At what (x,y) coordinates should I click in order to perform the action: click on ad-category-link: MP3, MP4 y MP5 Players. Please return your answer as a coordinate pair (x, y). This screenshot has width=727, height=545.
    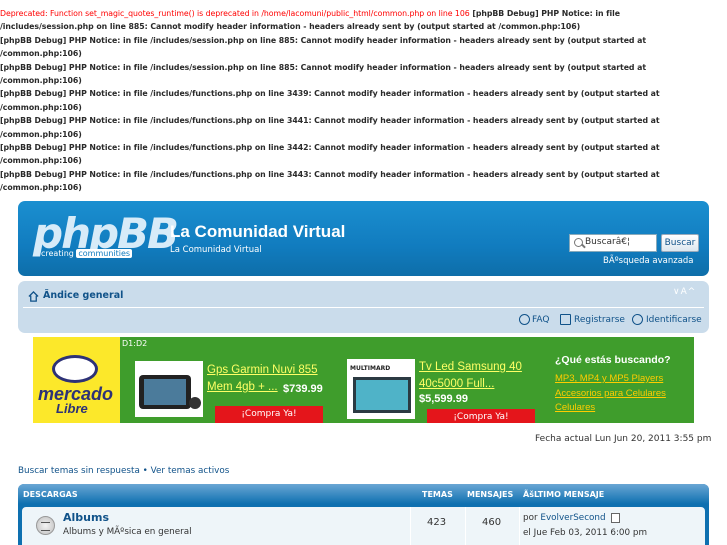
    Looking at the image, I should click on (609, 378).